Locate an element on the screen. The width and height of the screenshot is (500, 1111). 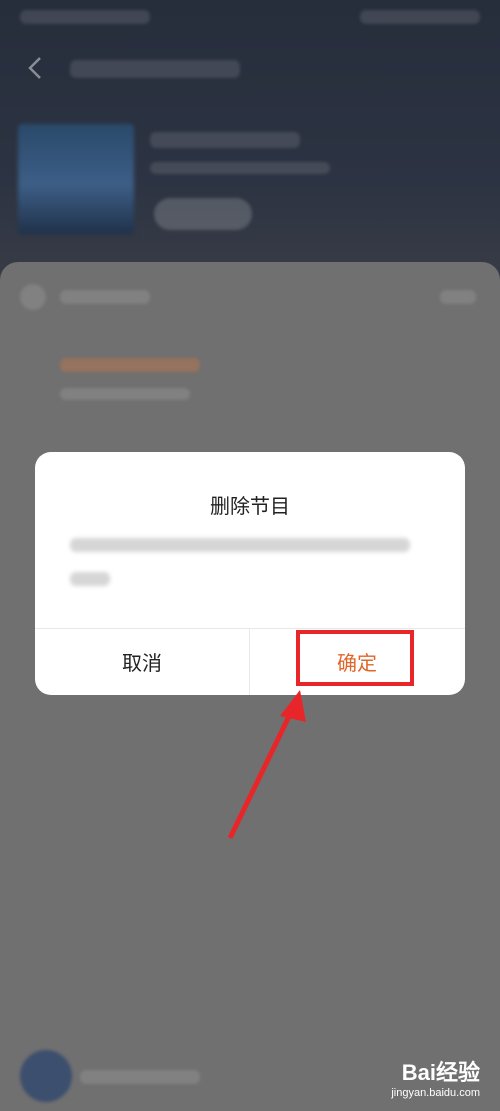
program-cover-image is located at coordinates (76, 179).